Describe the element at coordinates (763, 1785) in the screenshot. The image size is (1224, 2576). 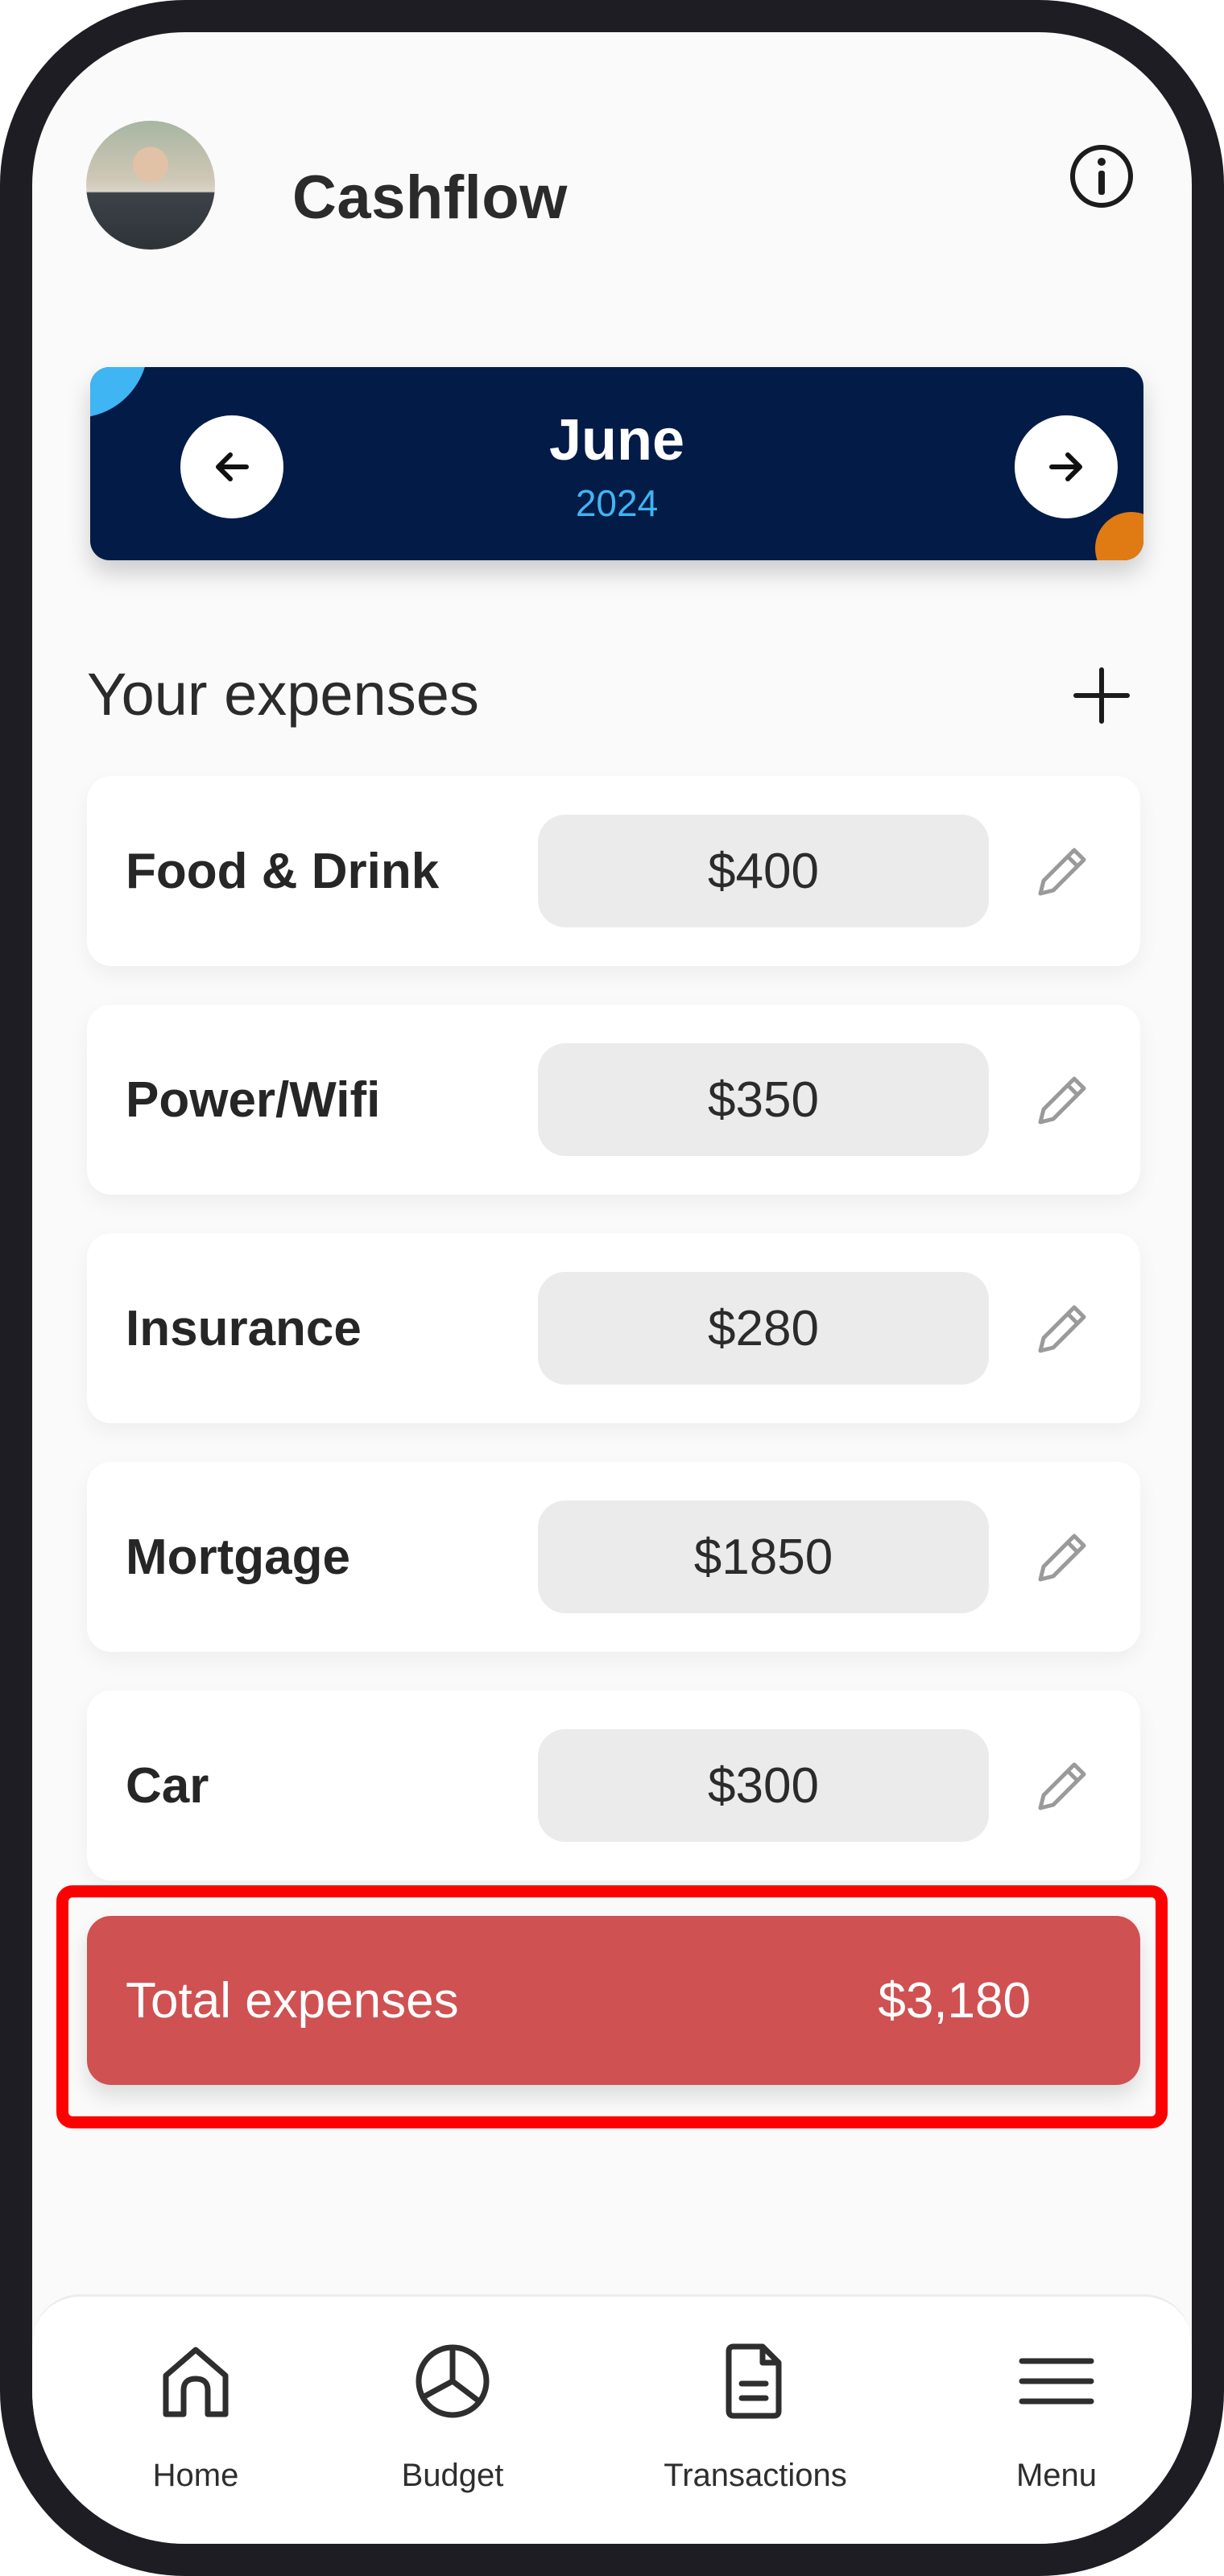
I see `expense-amount-field: $300` at that location.